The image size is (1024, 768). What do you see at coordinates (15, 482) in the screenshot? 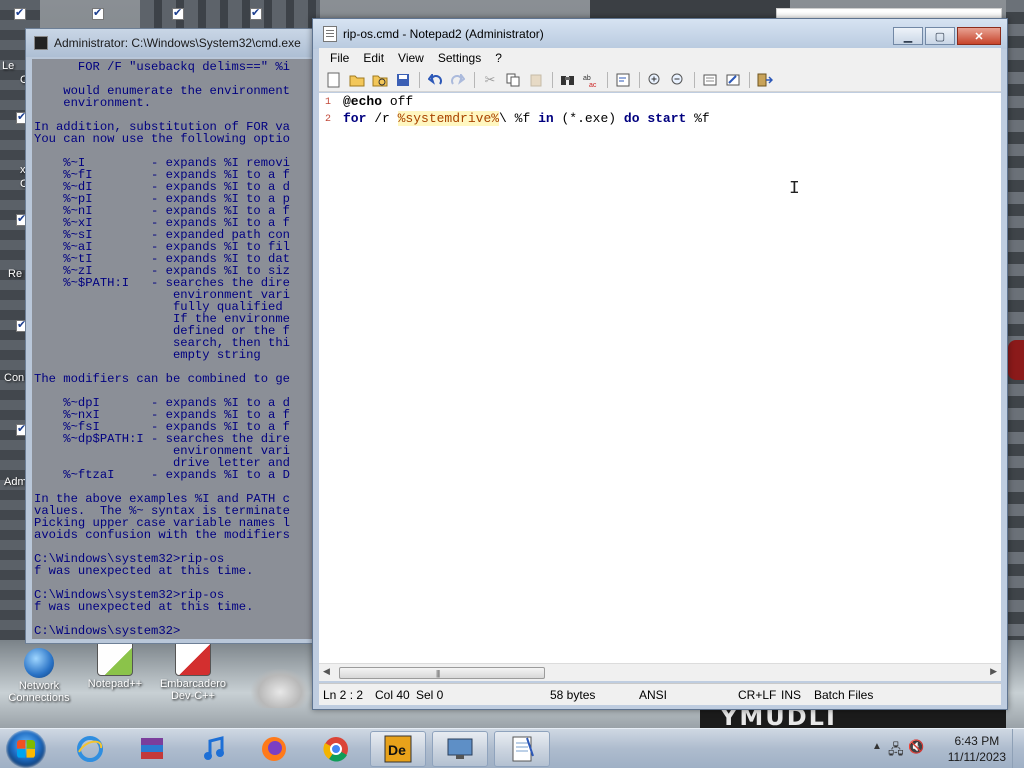
I see `desktop-label-fragment: Adm` at bounding box center [15, 482].